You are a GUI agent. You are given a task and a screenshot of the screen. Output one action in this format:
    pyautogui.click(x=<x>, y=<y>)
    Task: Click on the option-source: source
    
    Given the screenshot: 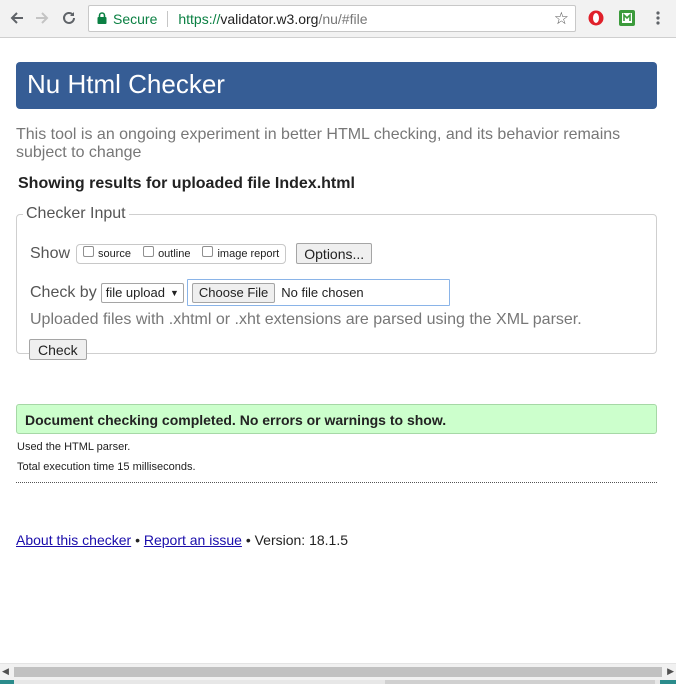 What is the action you would take?
    pyautogui.click(x=106, y=253)
    